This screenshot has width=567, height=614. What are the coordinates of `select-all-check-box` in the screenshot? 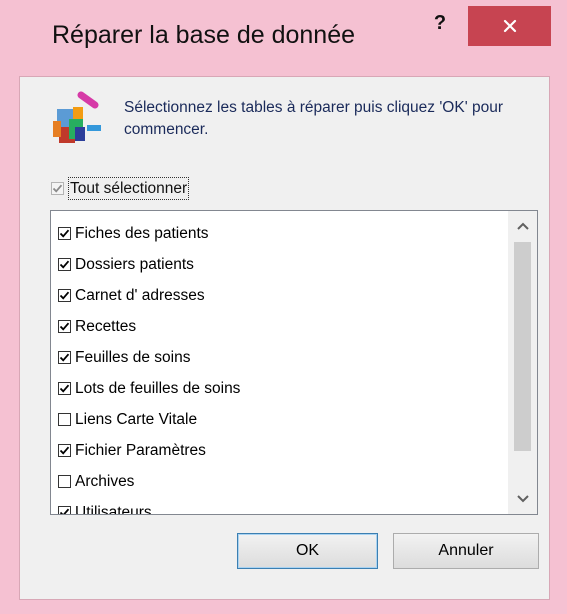 It's located at (57, 188).